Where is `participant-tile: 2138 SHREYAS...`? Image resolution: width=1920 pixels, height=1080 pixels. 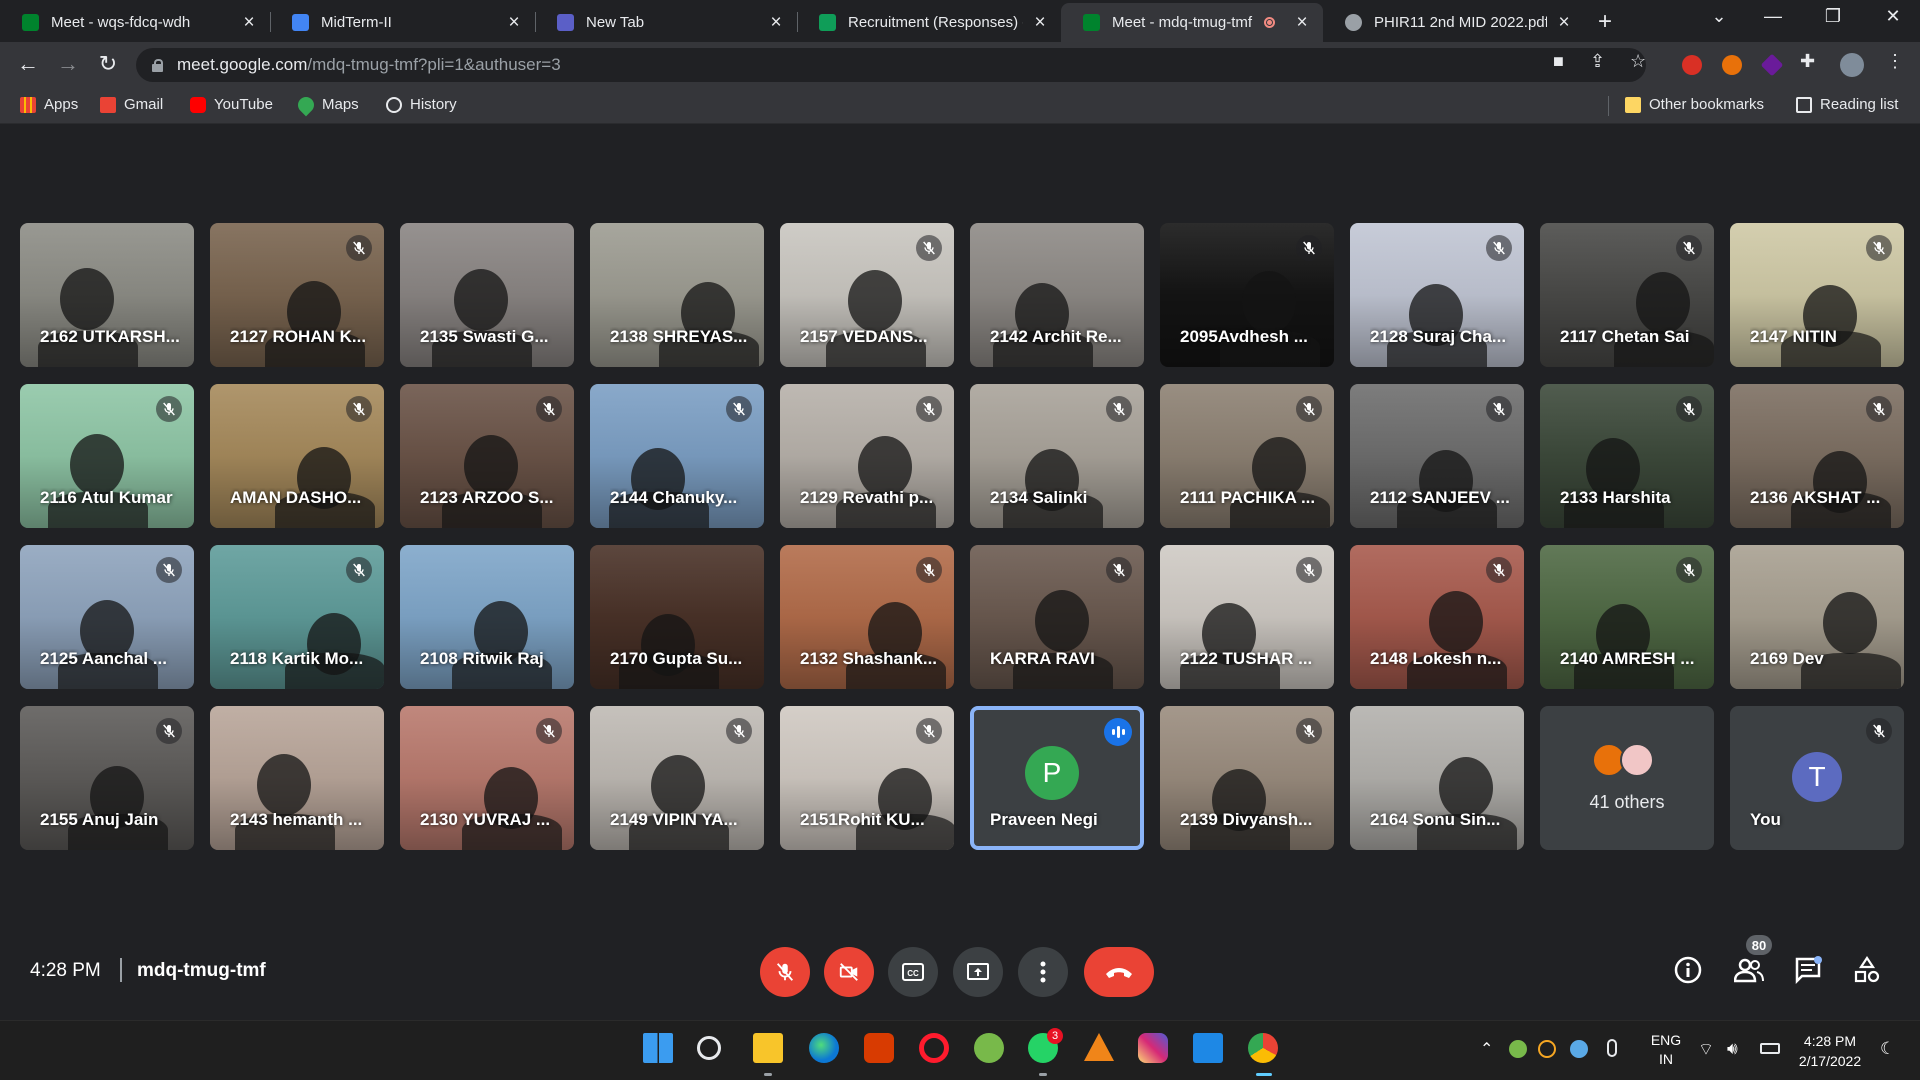
participant-tile: 2138 SHREYAS... is located at coordinates (677, 295).